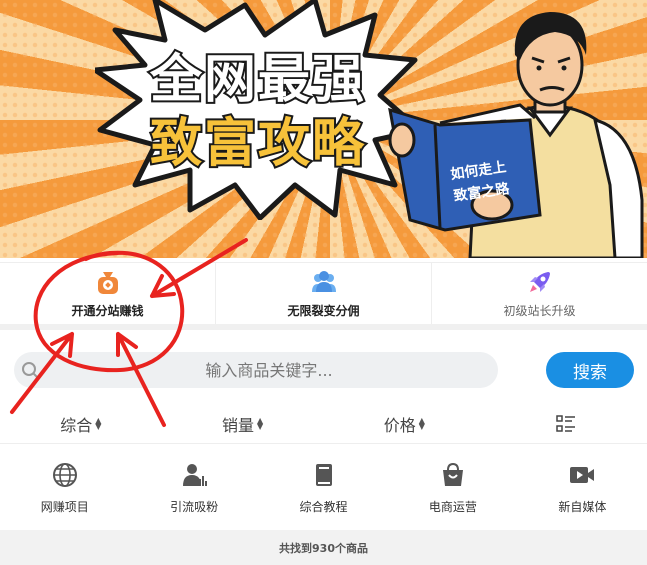 The image size is (647, 565). What do you see at coordinates (399, 425) in the screenshot?
I see `sort-price-label: 价格` at bounding box center [399, 425].